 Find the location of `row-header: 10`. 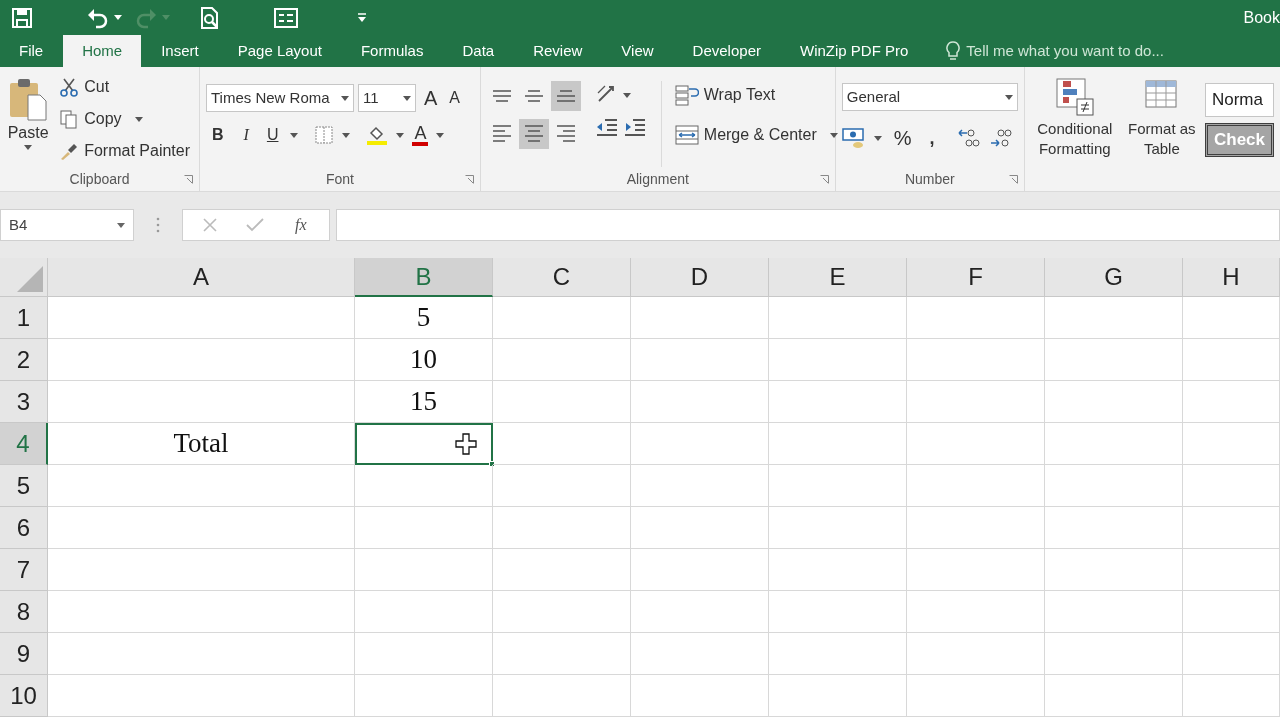

row-header: 10 is located at coordinates (24, 696).